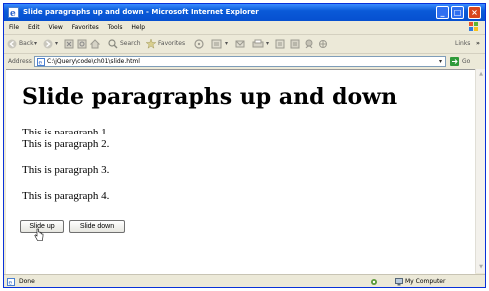 Image resolution: width=489 pixels, height=291 pixels. What do you see at coordinates (56, 27) in the screenshot?
I see `menu-view: View` at bounding box center [56, 27].